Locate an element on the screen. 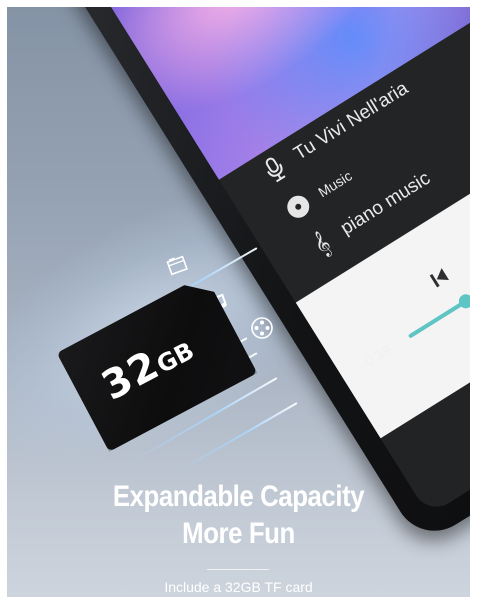 This screenshot has height=601, width=478. treble-clef-icon: 𝄞 is located at coordinates (322, 244).